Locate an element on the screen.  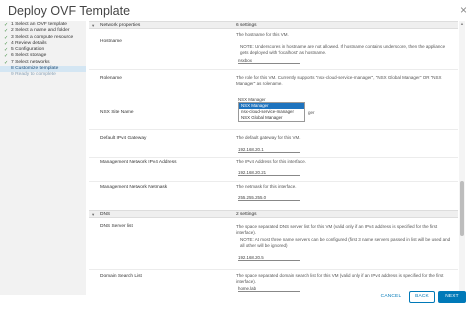
hostname-input: nsxbox is located at coordinates (269, 61).